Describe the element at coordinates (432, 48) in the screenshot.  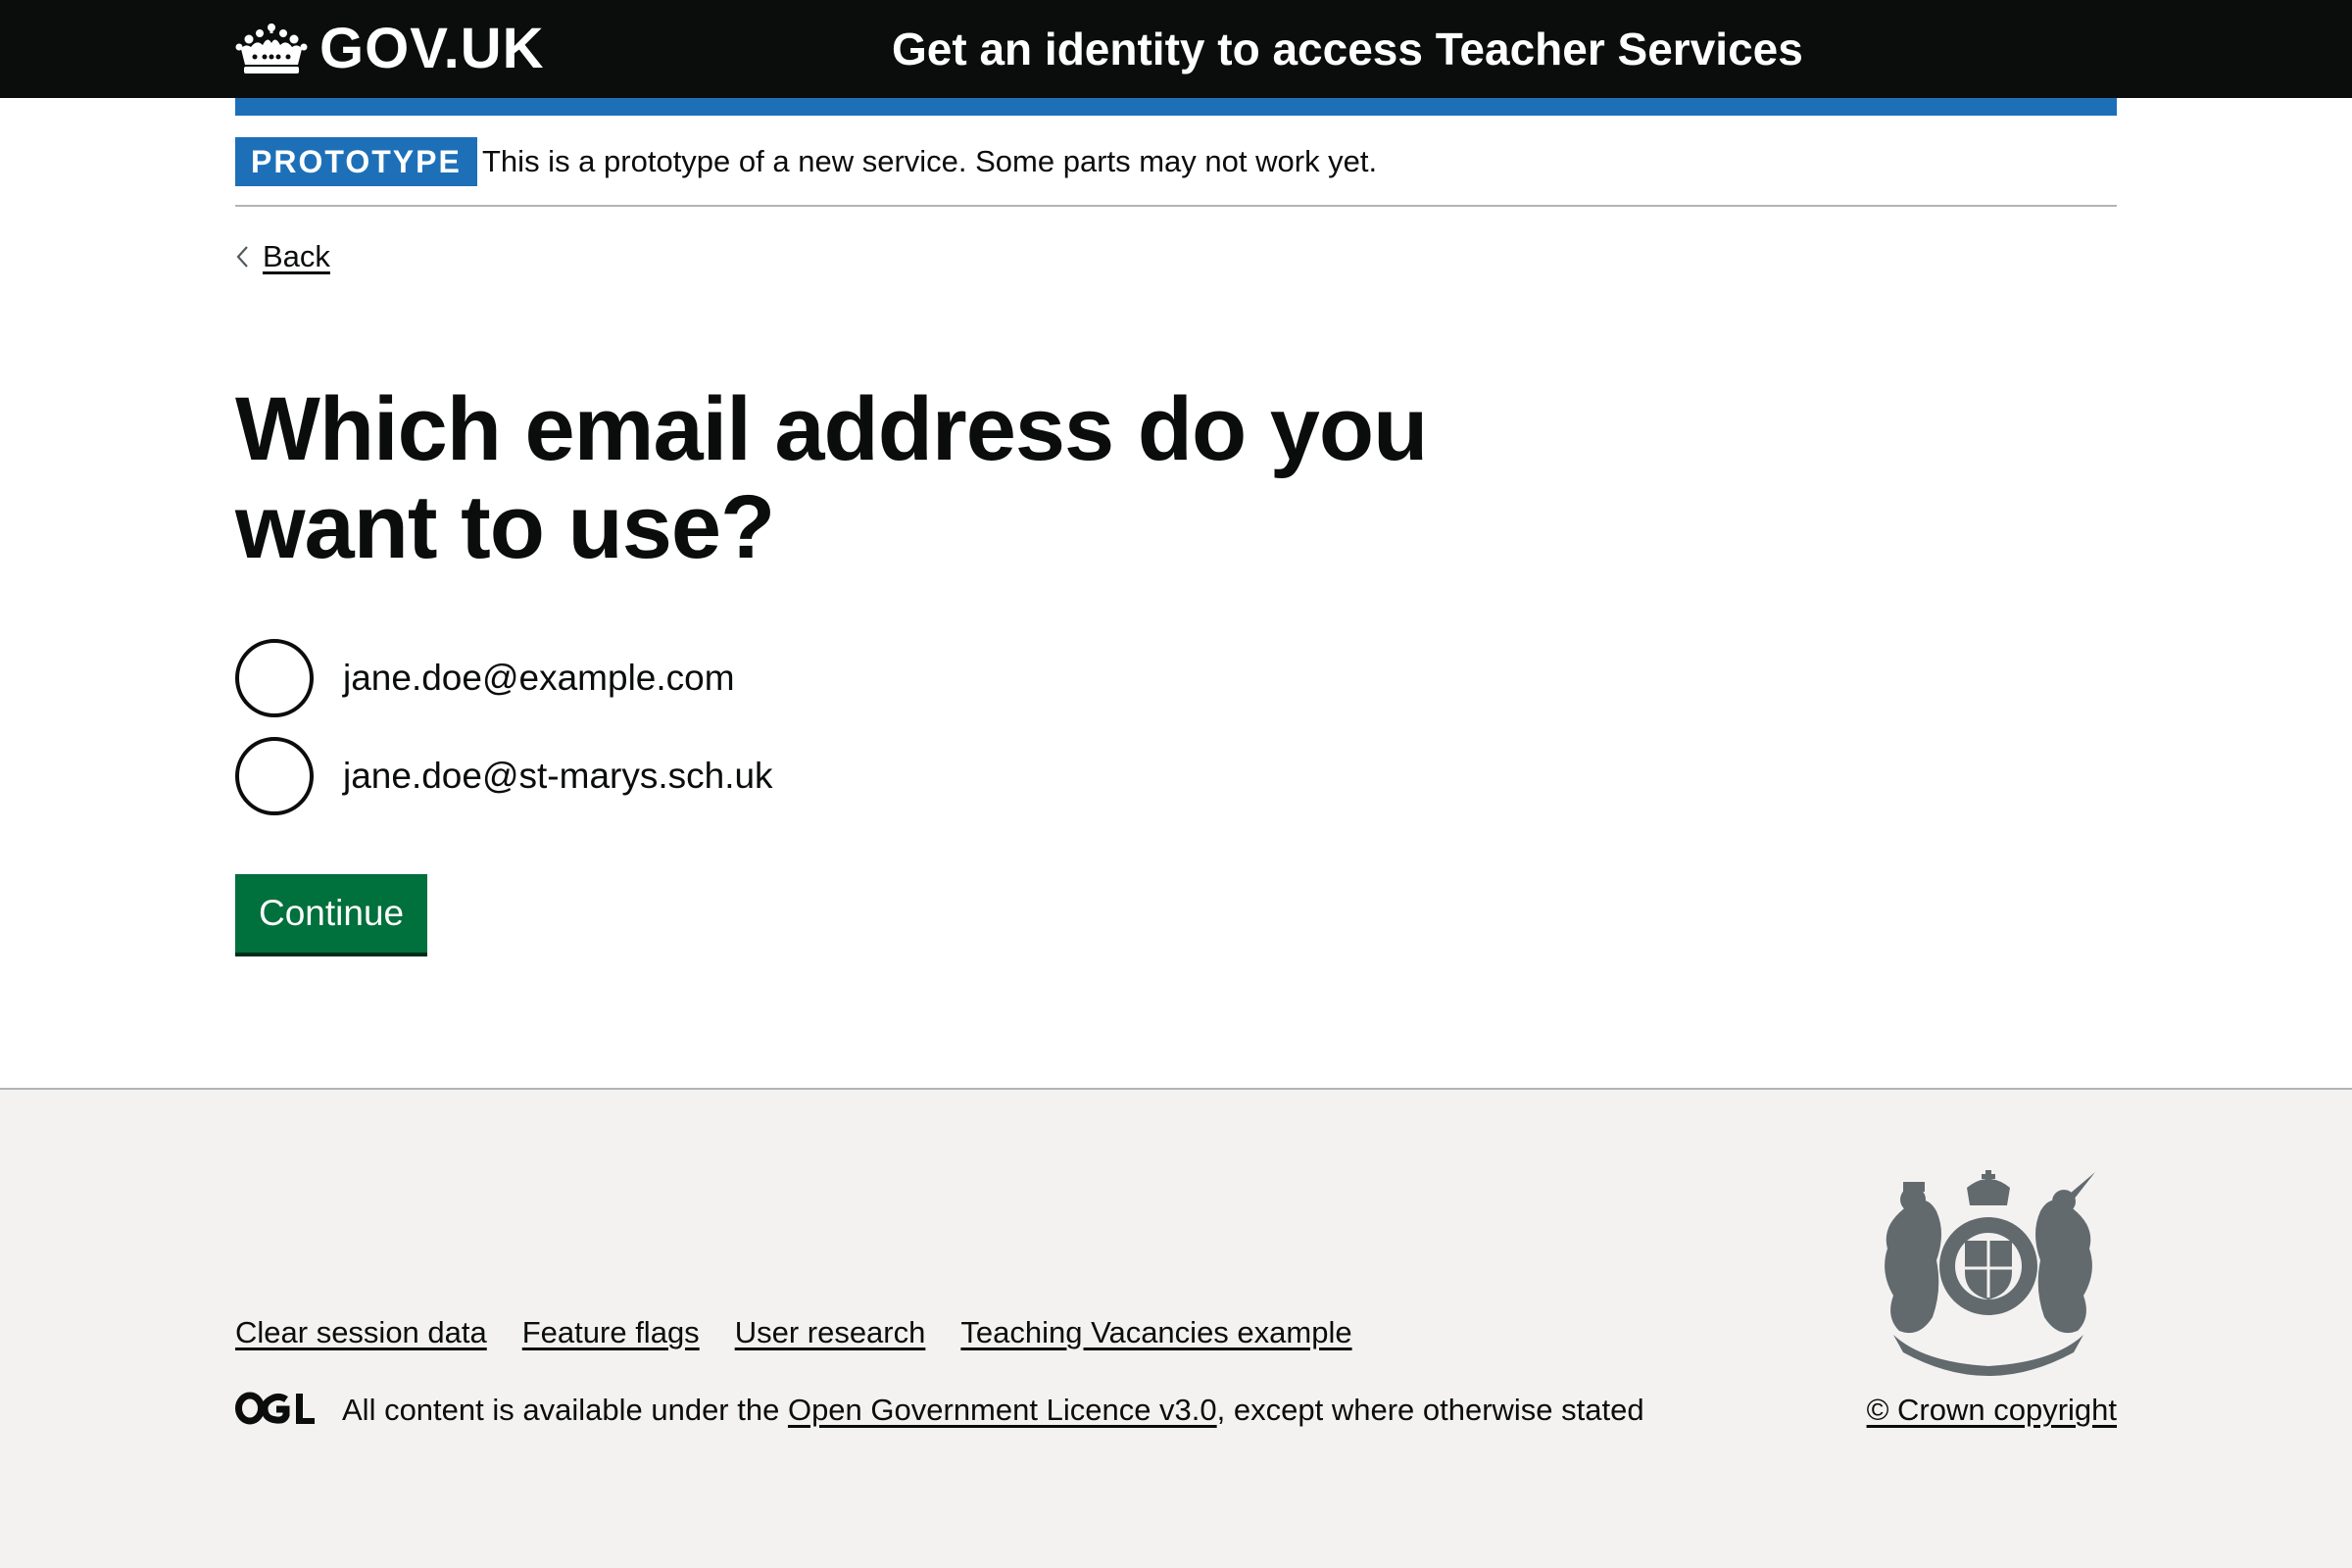
I see `govuk-logo-text: GOV.UK` at that location.